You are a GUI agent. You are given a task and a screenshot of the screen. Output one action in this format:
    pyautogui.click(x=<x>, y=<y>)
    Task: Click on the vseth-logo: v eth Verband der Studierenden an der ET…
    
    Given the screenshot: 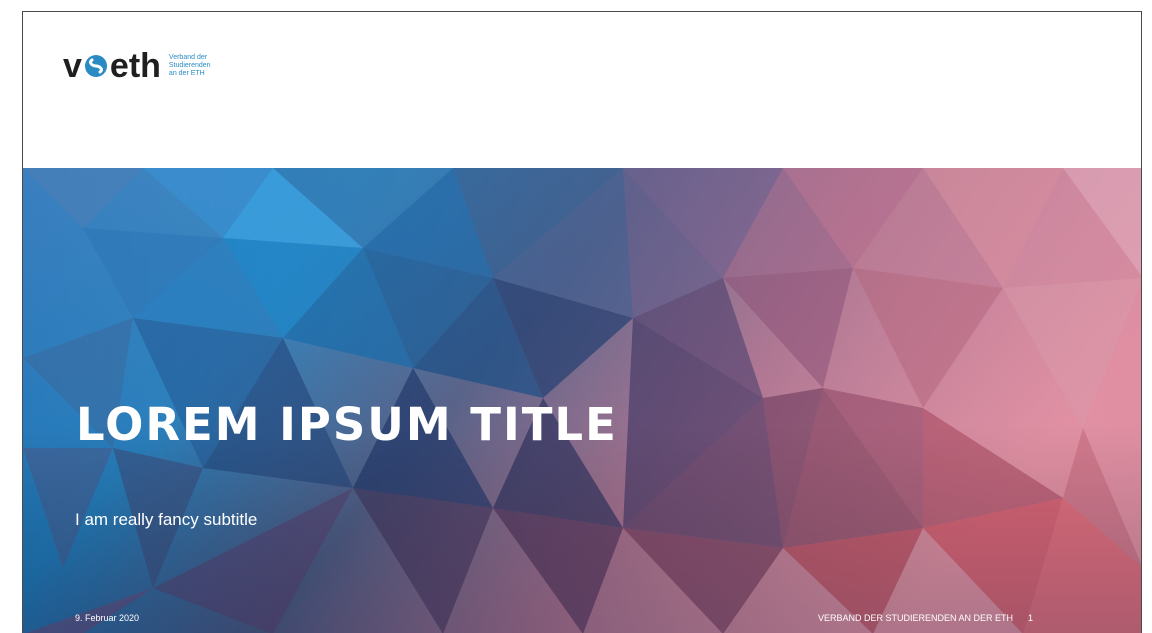 What is the action you would take?
    pyautogui.click(x=137, y=66)
    